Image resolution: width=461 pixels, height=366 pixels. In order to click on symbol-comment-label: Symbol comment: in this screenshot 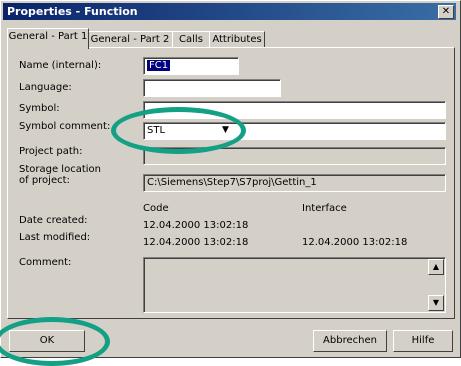, I will do `click(65, 126)`.